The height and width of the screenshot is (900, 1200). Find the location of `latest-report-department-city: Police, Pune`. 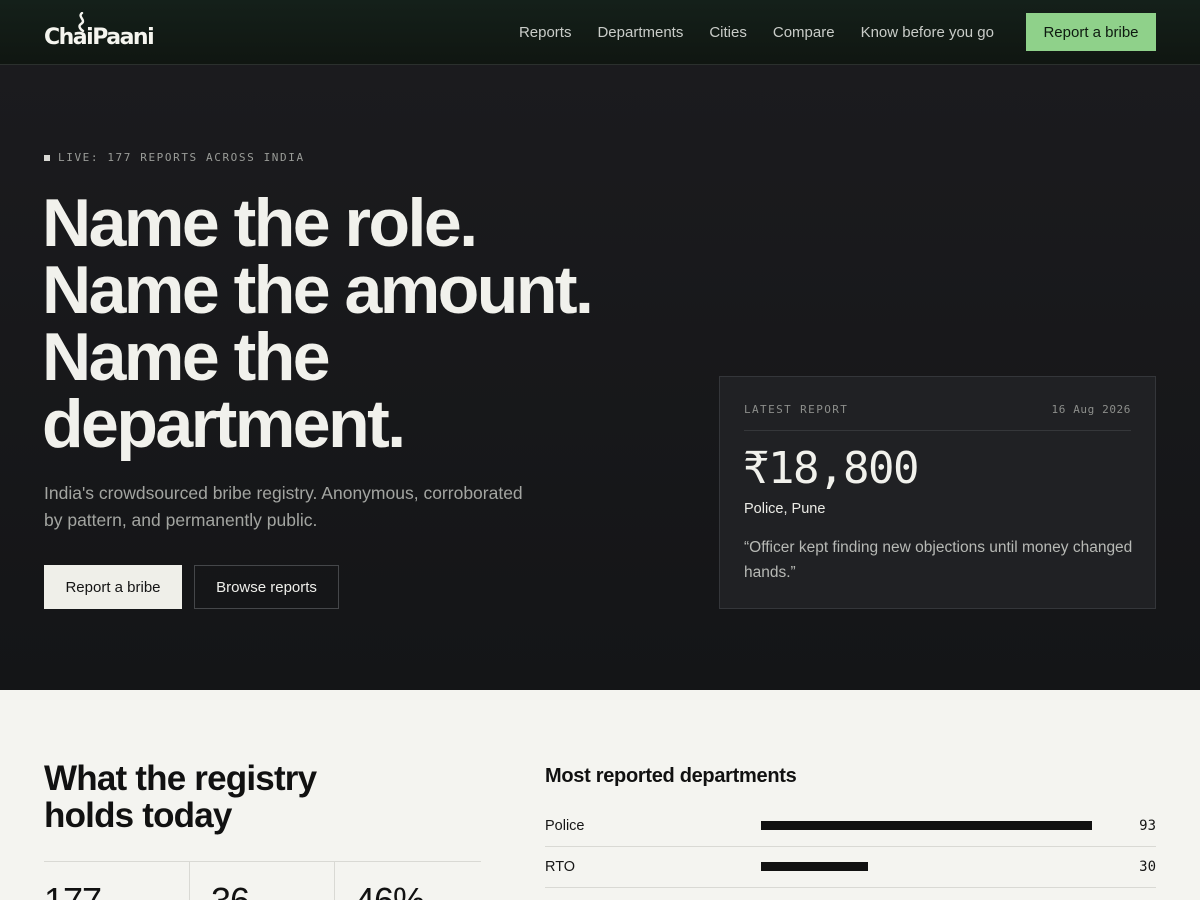

latest-report-department-city: Police, Pune is located at coordinates (785, 509).